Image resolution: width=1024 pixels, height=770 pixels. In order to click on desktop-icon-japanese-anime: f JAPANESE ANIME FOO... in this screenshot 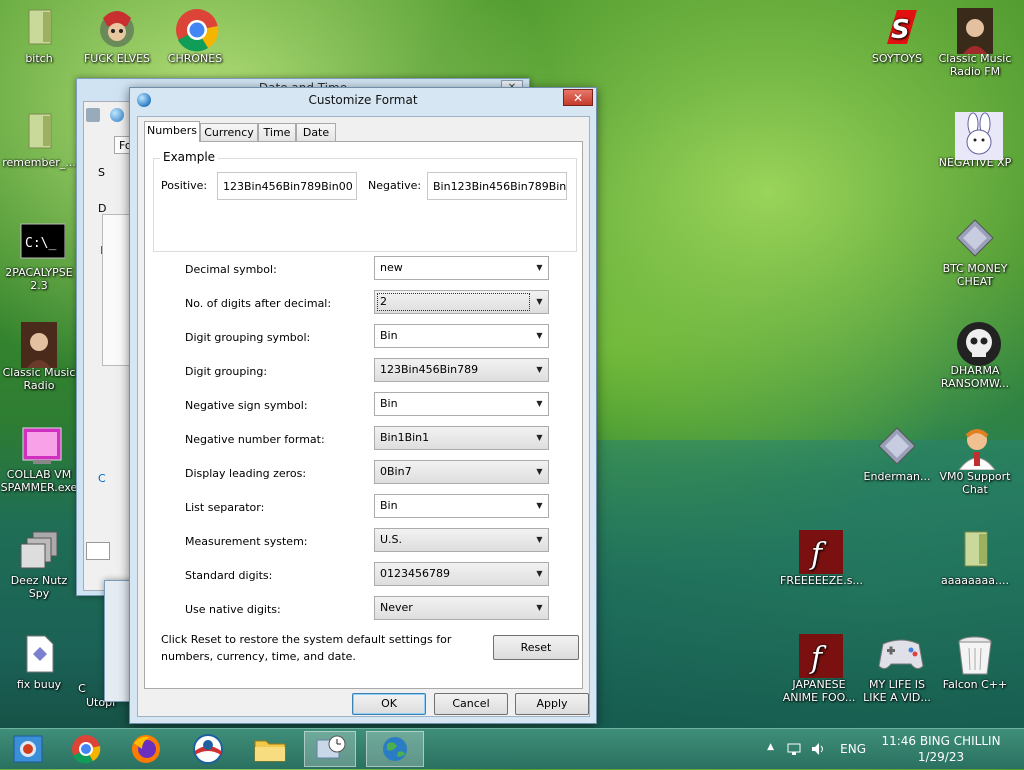, I will do `click(819, 669)`.